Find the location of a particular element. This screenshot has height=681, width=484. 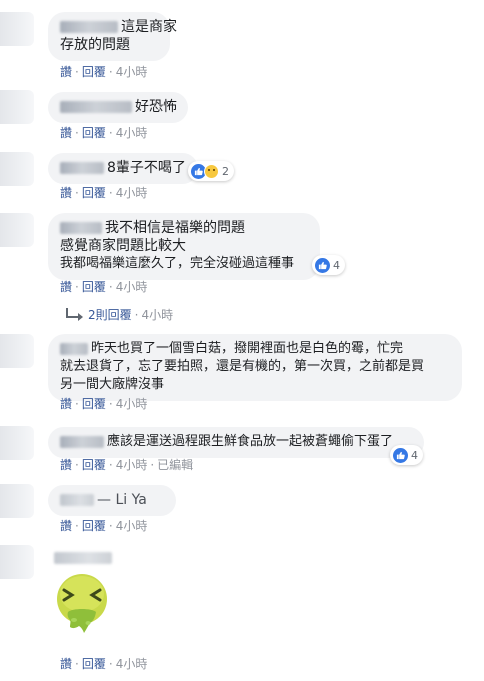

view-replies-link: 2則回覆 is located at coordinates (110, 314).